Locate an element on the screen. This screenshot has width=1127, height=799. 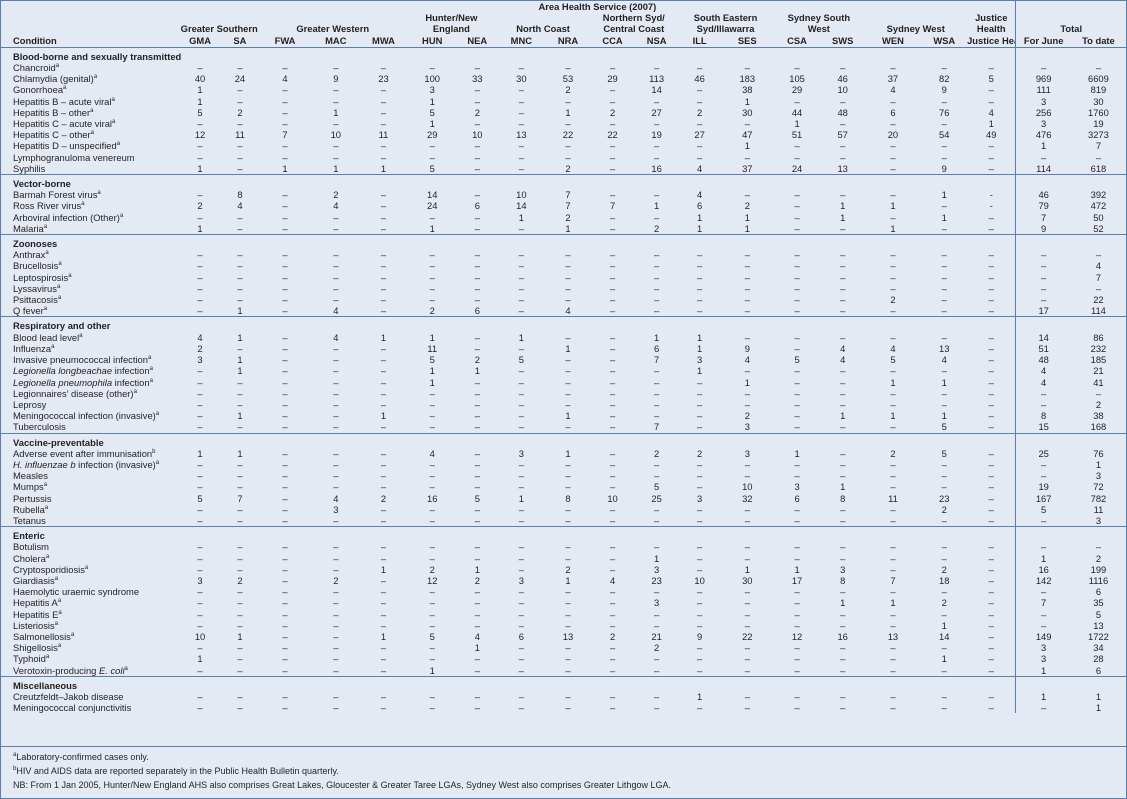
table-row: Lyssavirusa – – – – – – – – – – – – – – – – – – – – is located at coordinates (563, 288).